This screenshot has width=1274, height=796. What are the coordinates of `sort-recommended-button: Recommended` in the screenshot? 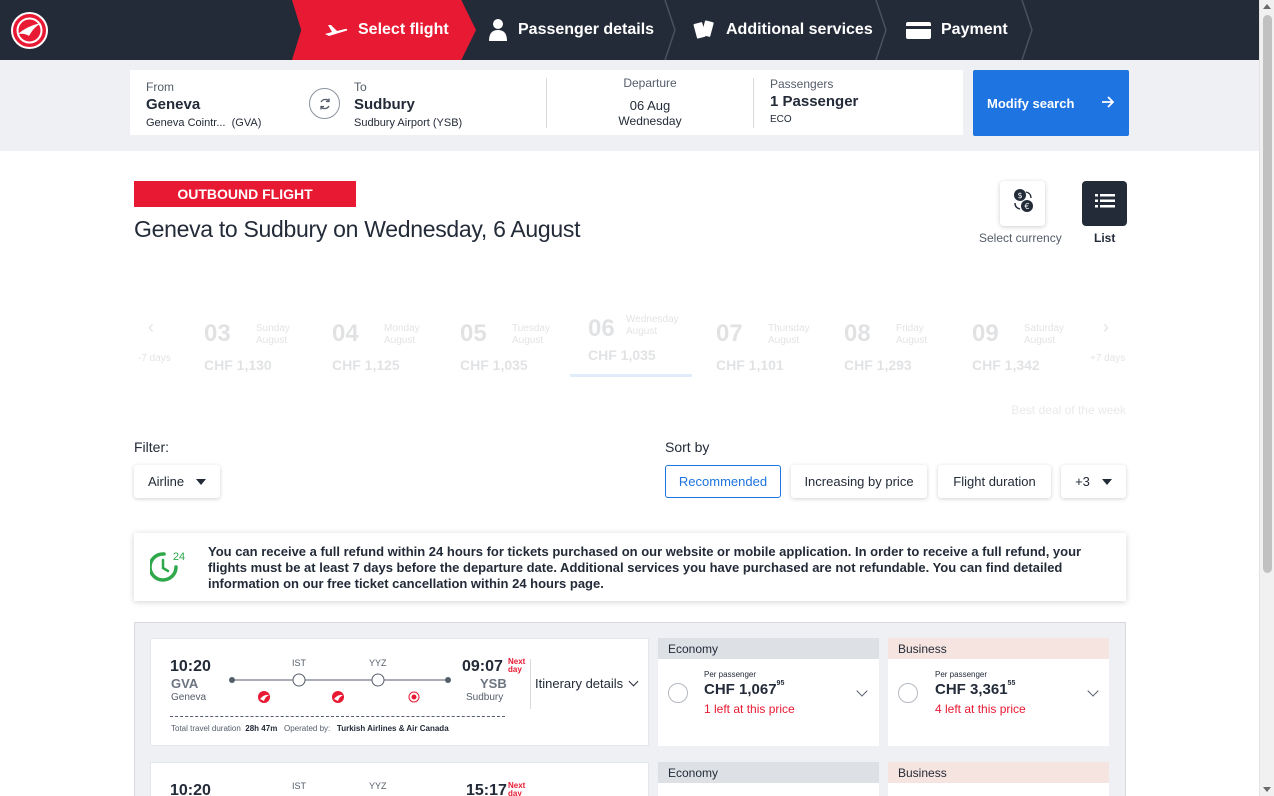 It's located at (723, 481).